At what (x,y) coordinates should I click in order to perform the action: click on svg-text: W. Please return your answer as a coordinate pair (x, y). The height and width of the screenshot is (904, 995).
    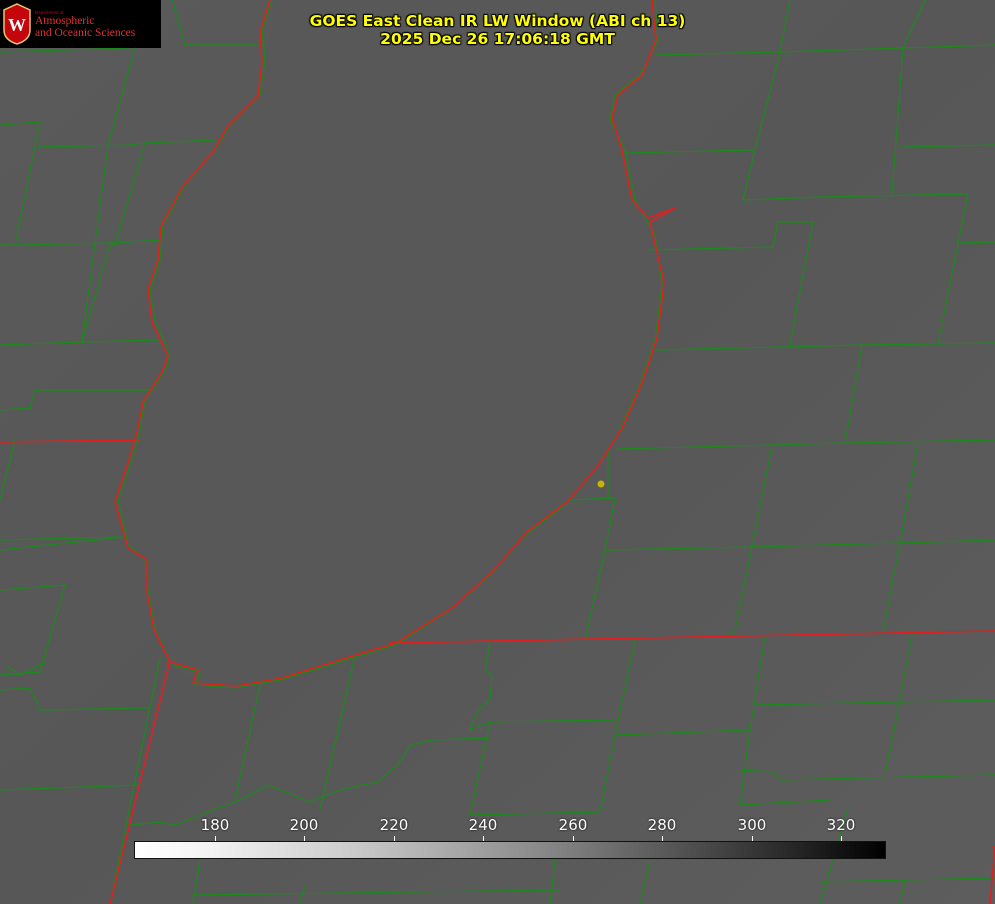
    Looking at the image, I should click on (17, 25).